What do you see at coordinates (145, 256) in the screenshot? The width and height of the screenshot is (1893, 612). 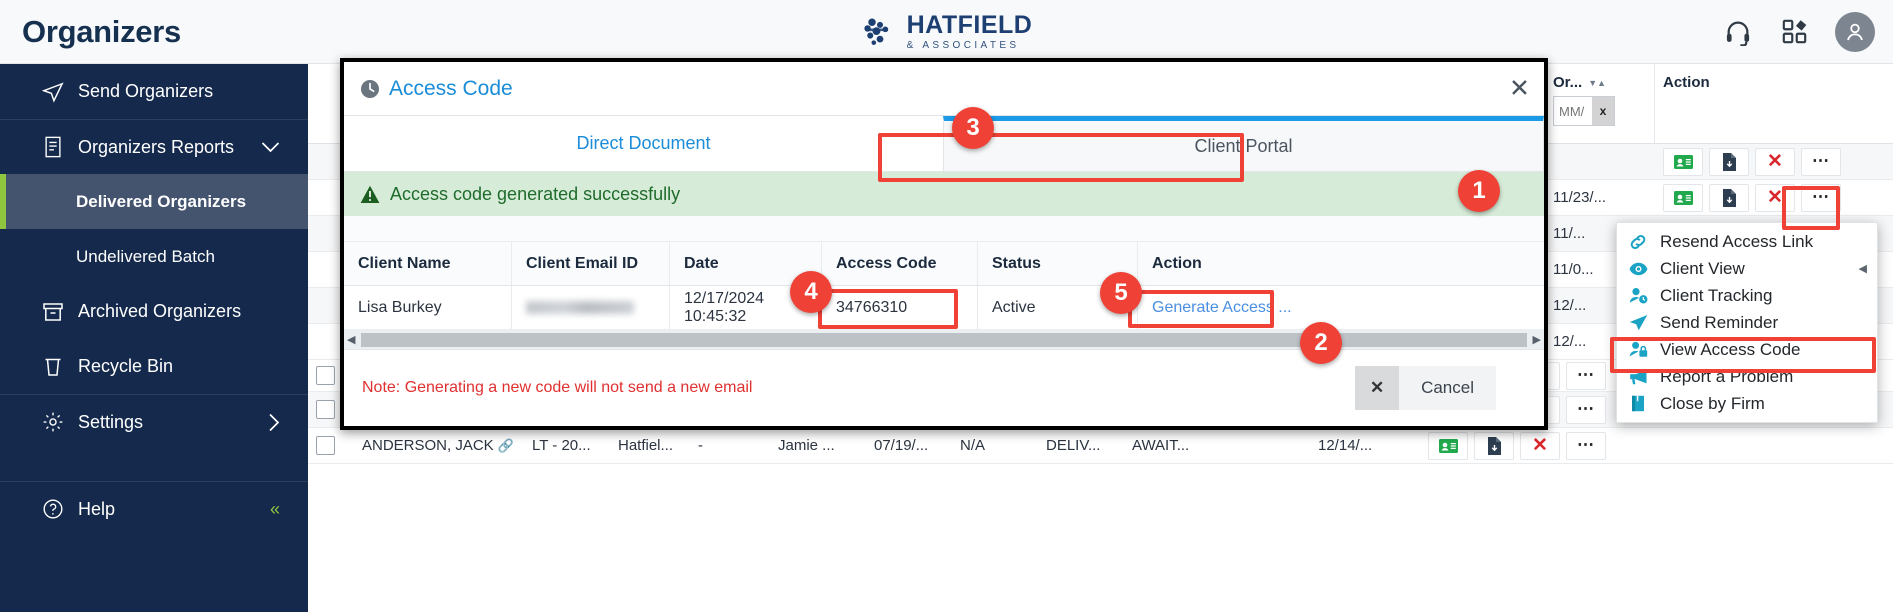 I see `sidebar-item-label: Undelivered Batch` at bounding box center [145, 256].